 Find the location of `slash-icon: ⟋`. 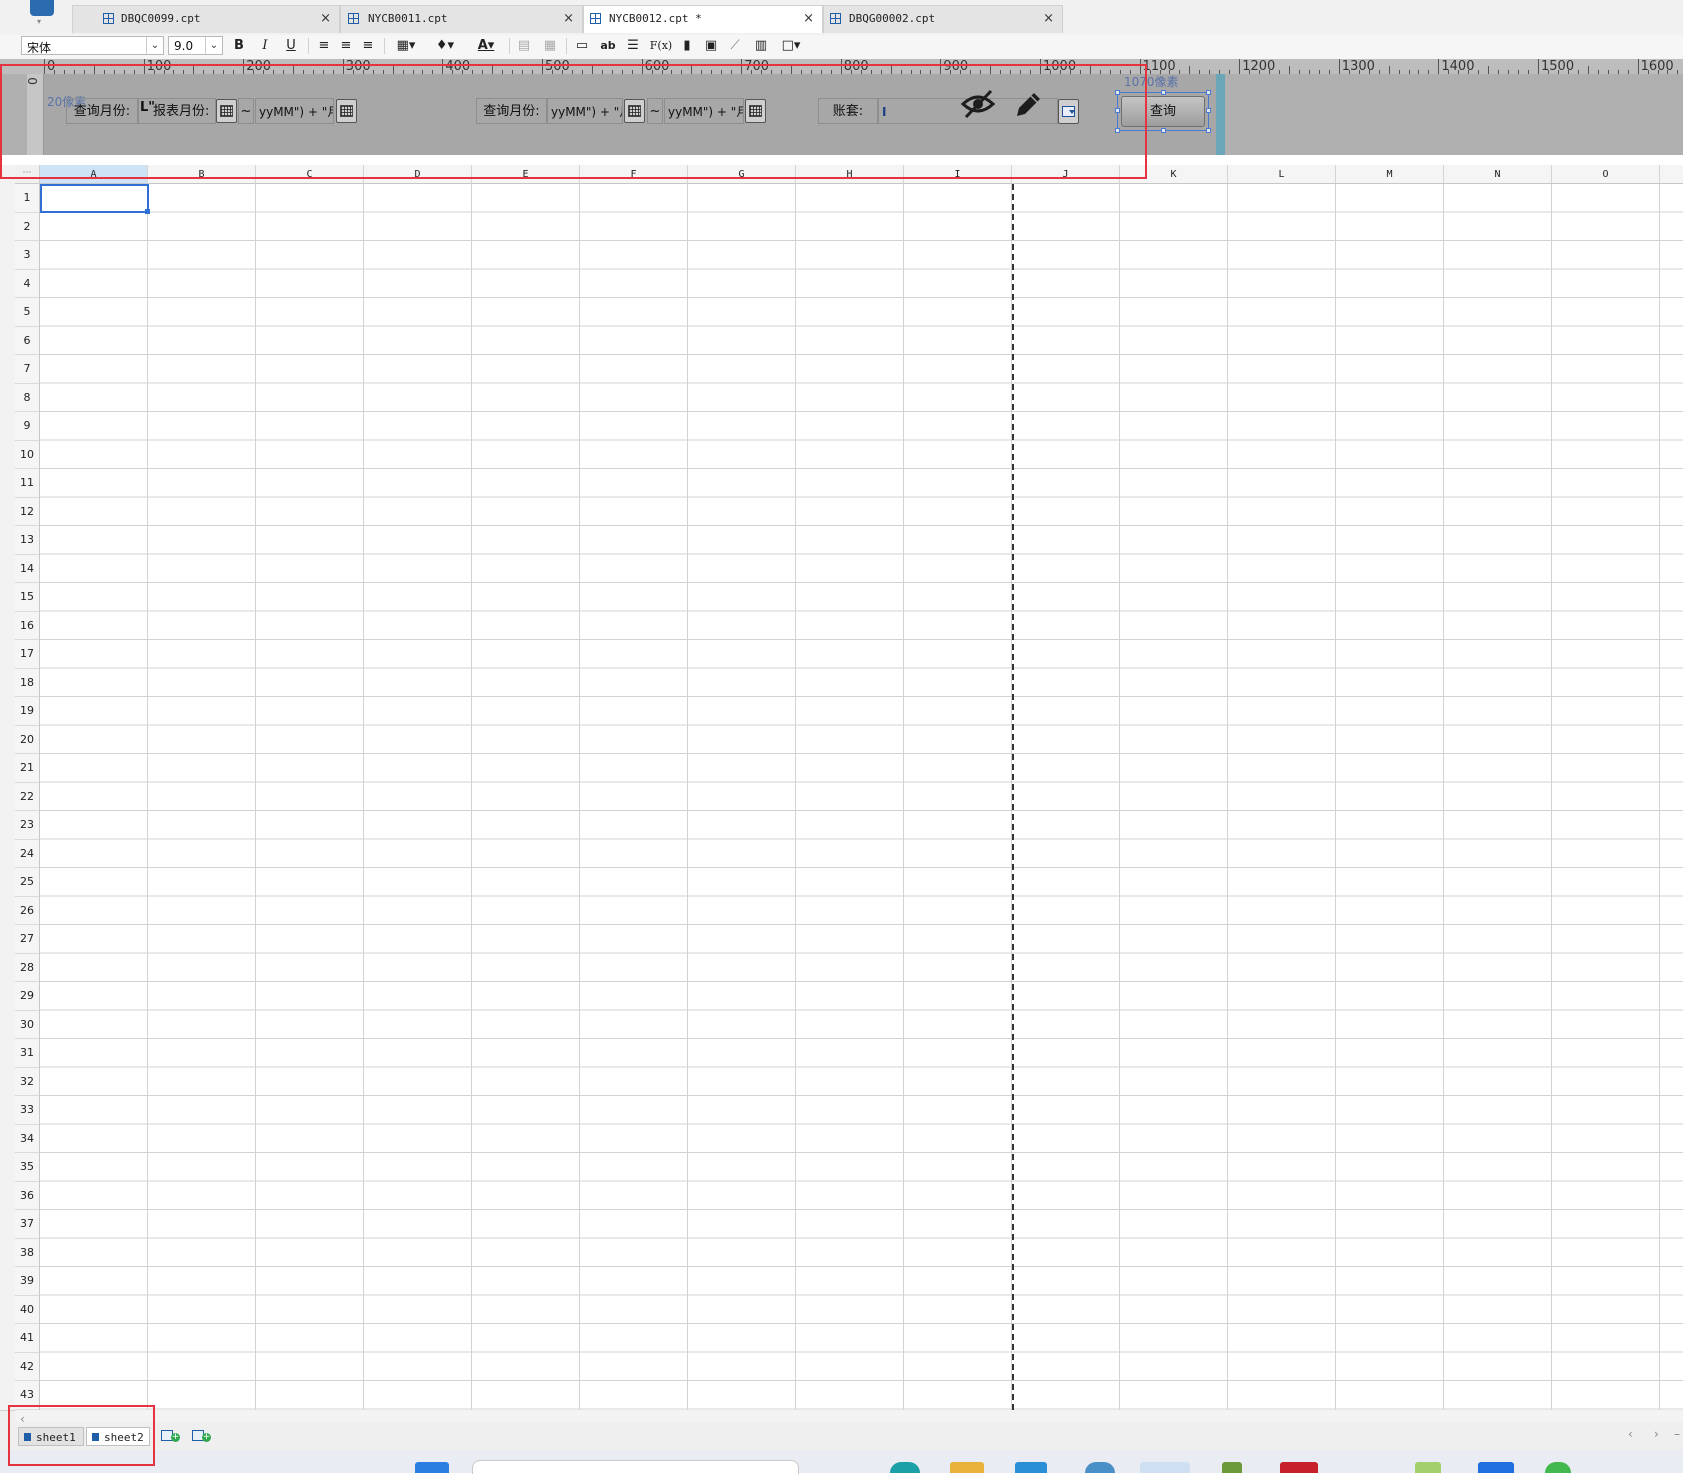

slash-icon: ⟋ is located at coordinates (735, 46).